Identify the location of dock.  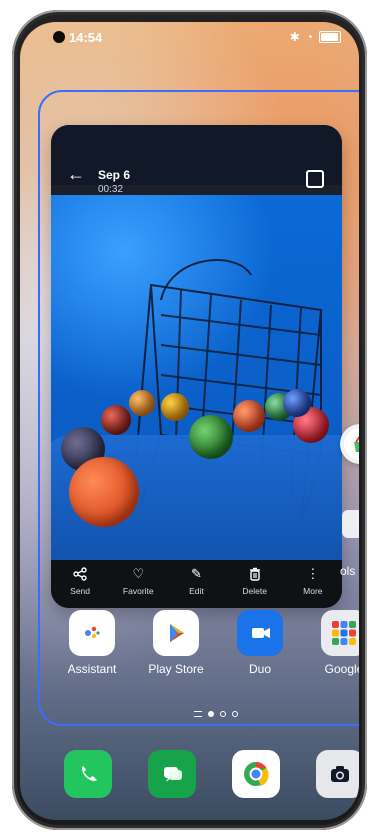
(211, 778).